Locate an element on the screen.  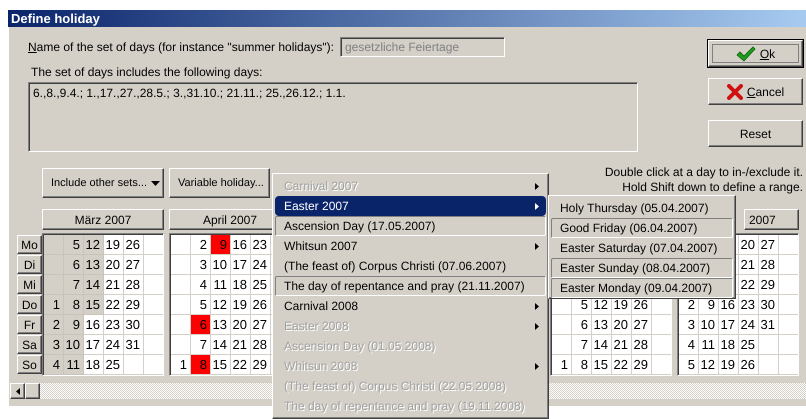
day-cell: 2 is located at coordinates (54, 325).